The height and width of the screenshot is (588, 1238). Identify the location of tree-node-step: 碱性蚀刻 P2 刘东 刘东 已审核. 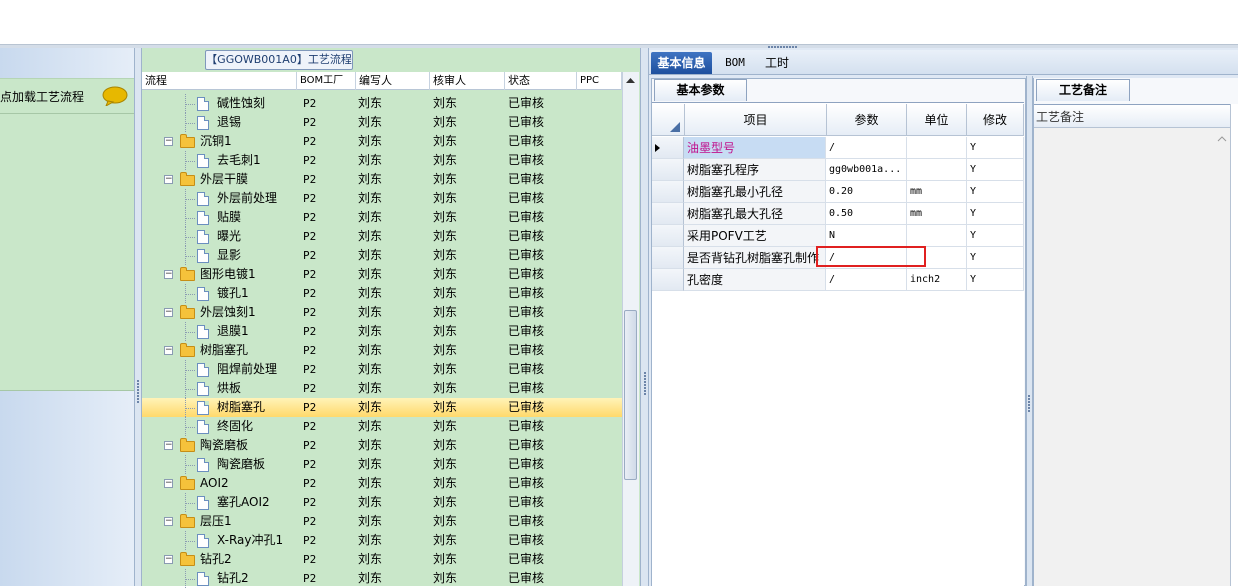
(382, 103).